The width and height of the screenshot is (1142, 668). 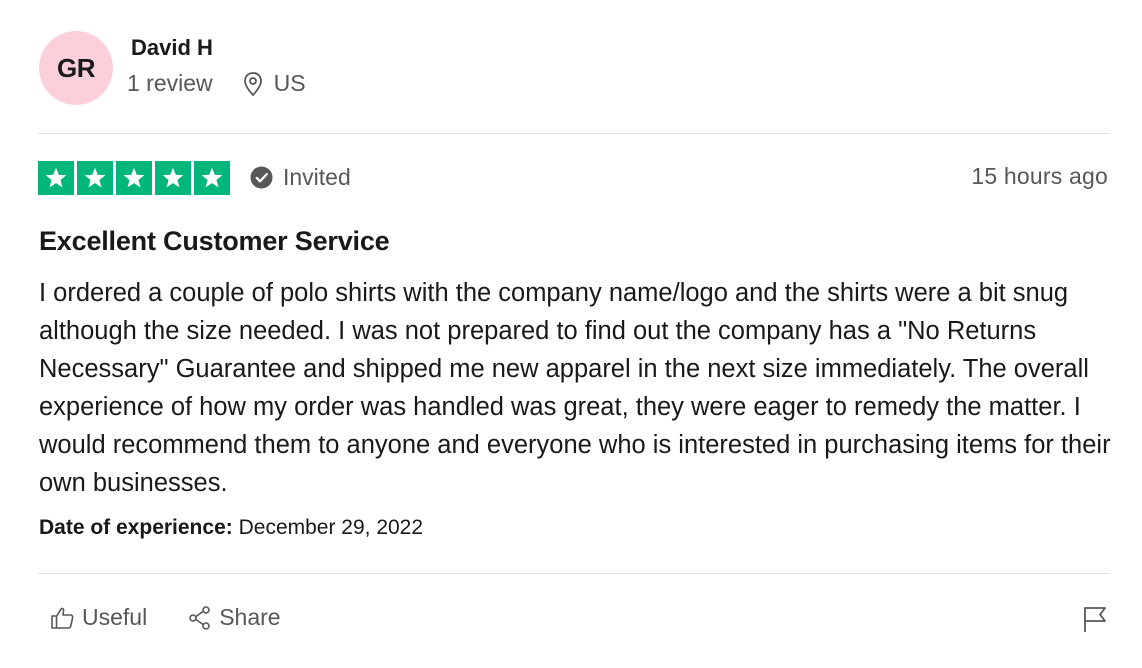 What do you see at coordinates (250, 617) in the screenshot?
I see `share-label: Share` at bounding box center [250, 617].